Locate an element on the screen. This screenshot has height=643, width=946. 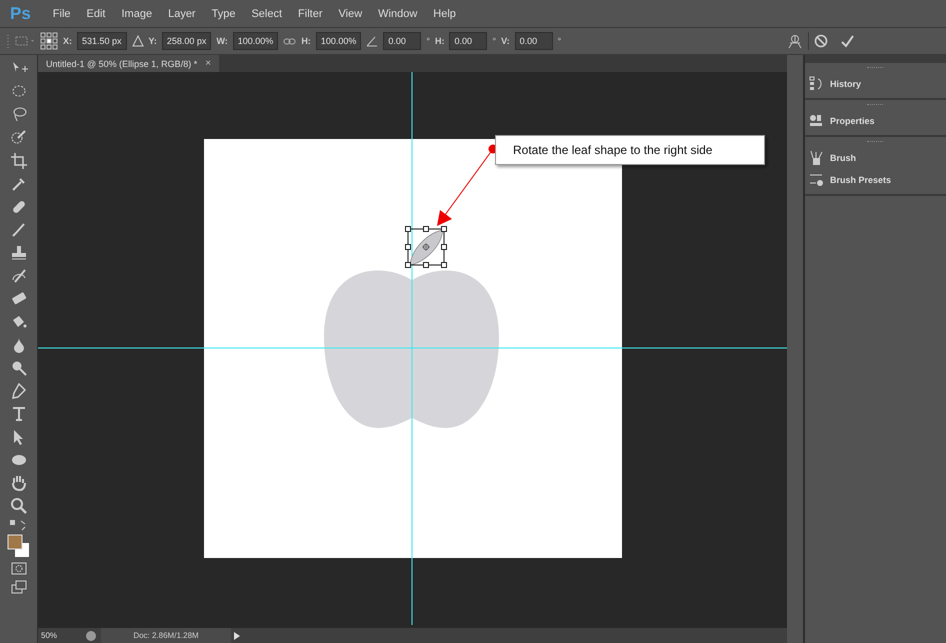
menu-item: Edit is located at coordinates (96, 14).